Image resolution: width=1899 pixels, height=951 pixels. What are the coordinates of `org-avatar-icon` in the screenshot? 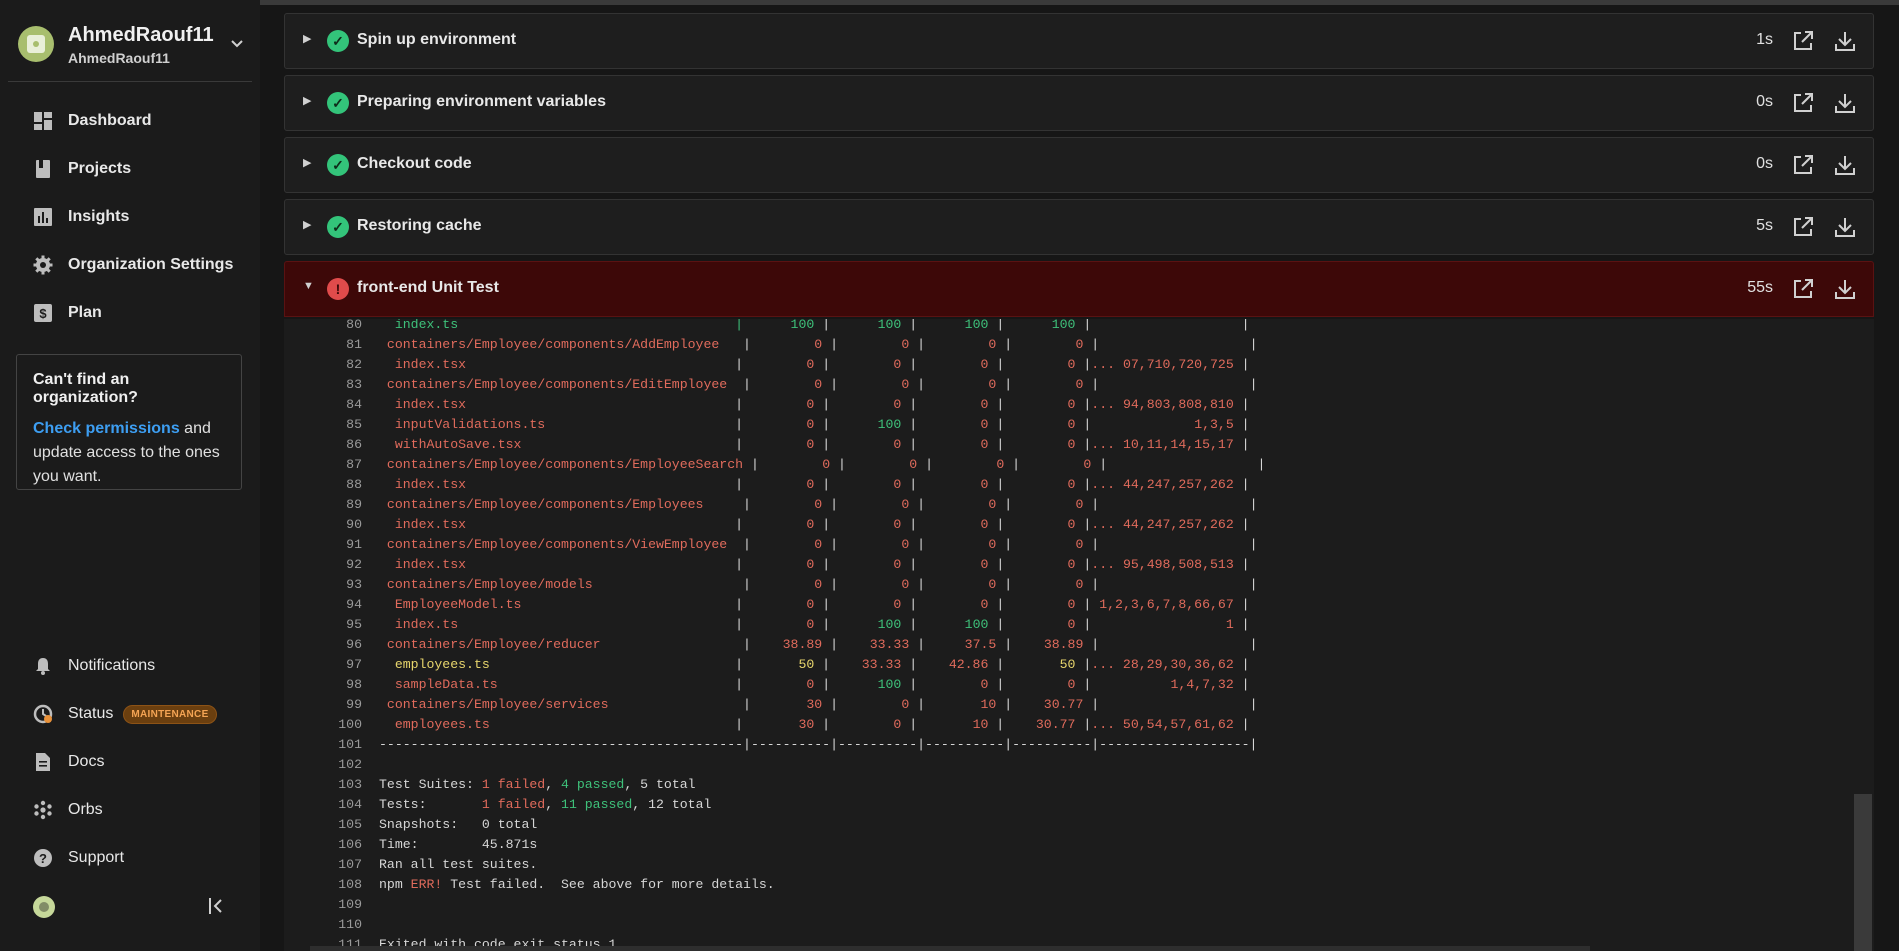 It's located at (44, 907).